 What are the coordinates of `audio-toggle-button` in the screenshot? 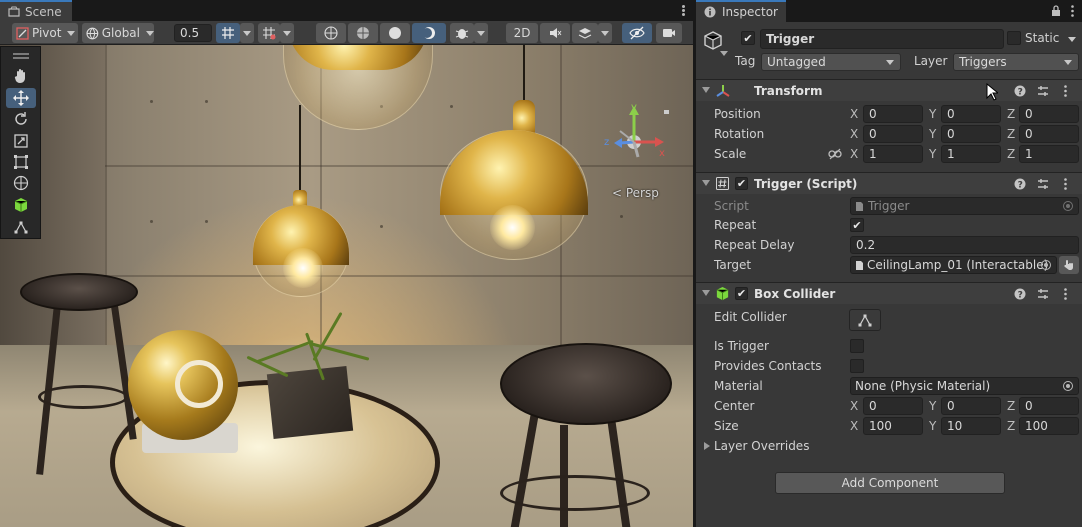 It's located at (555, 33).